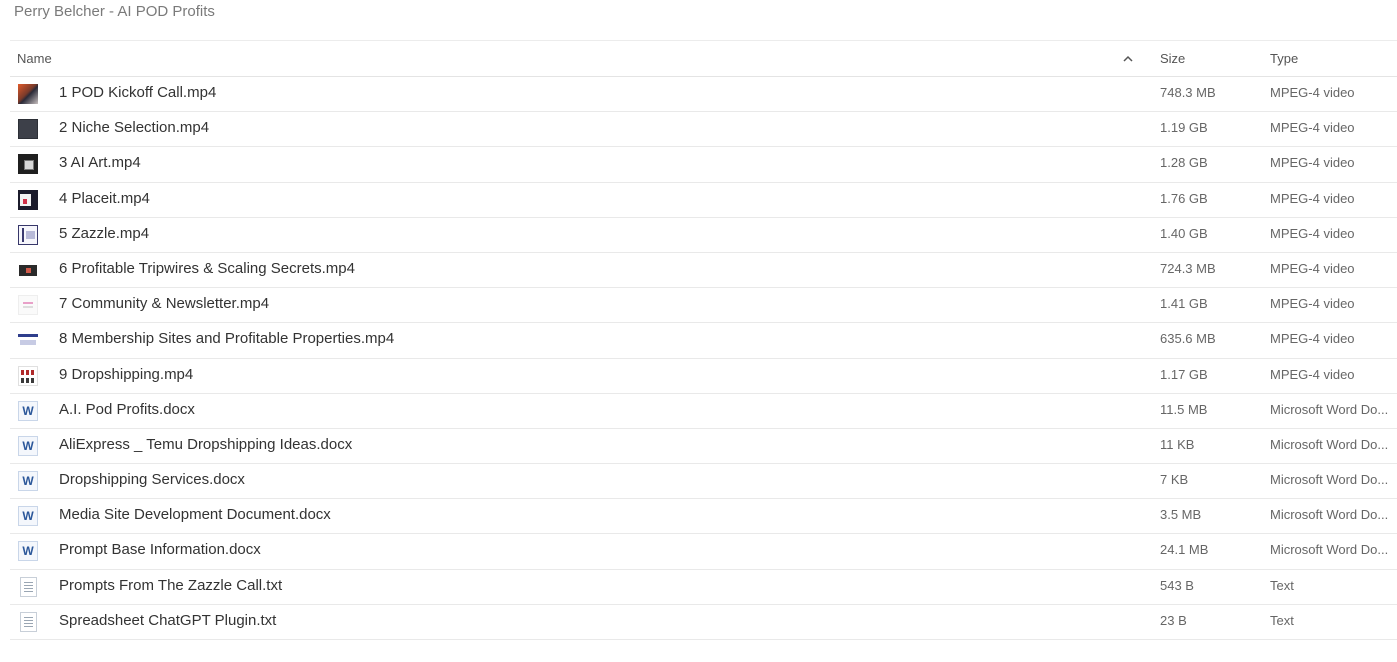 Image resolution: width=1397 pixels, height=662 pixels. Describe the element at coordinates (1184, 128) in the screenshot. I see `file-size: 1.19 GB` at that location.